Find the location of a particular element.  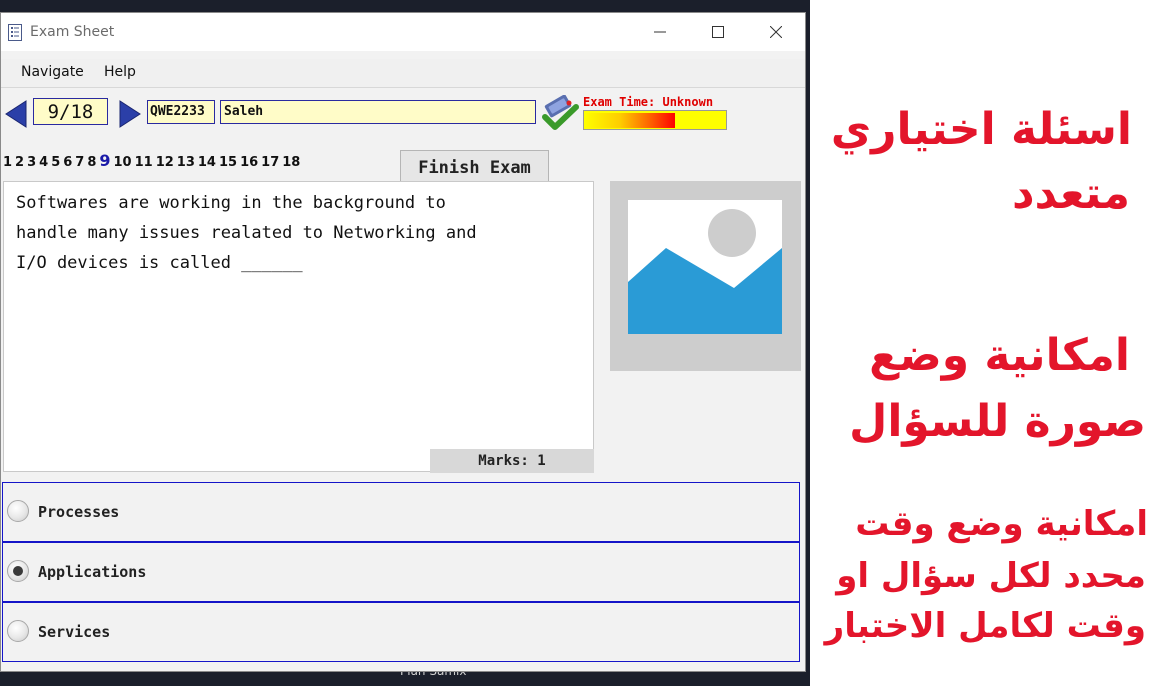

question-number-link: 15 is located at coordinates (228, 162).